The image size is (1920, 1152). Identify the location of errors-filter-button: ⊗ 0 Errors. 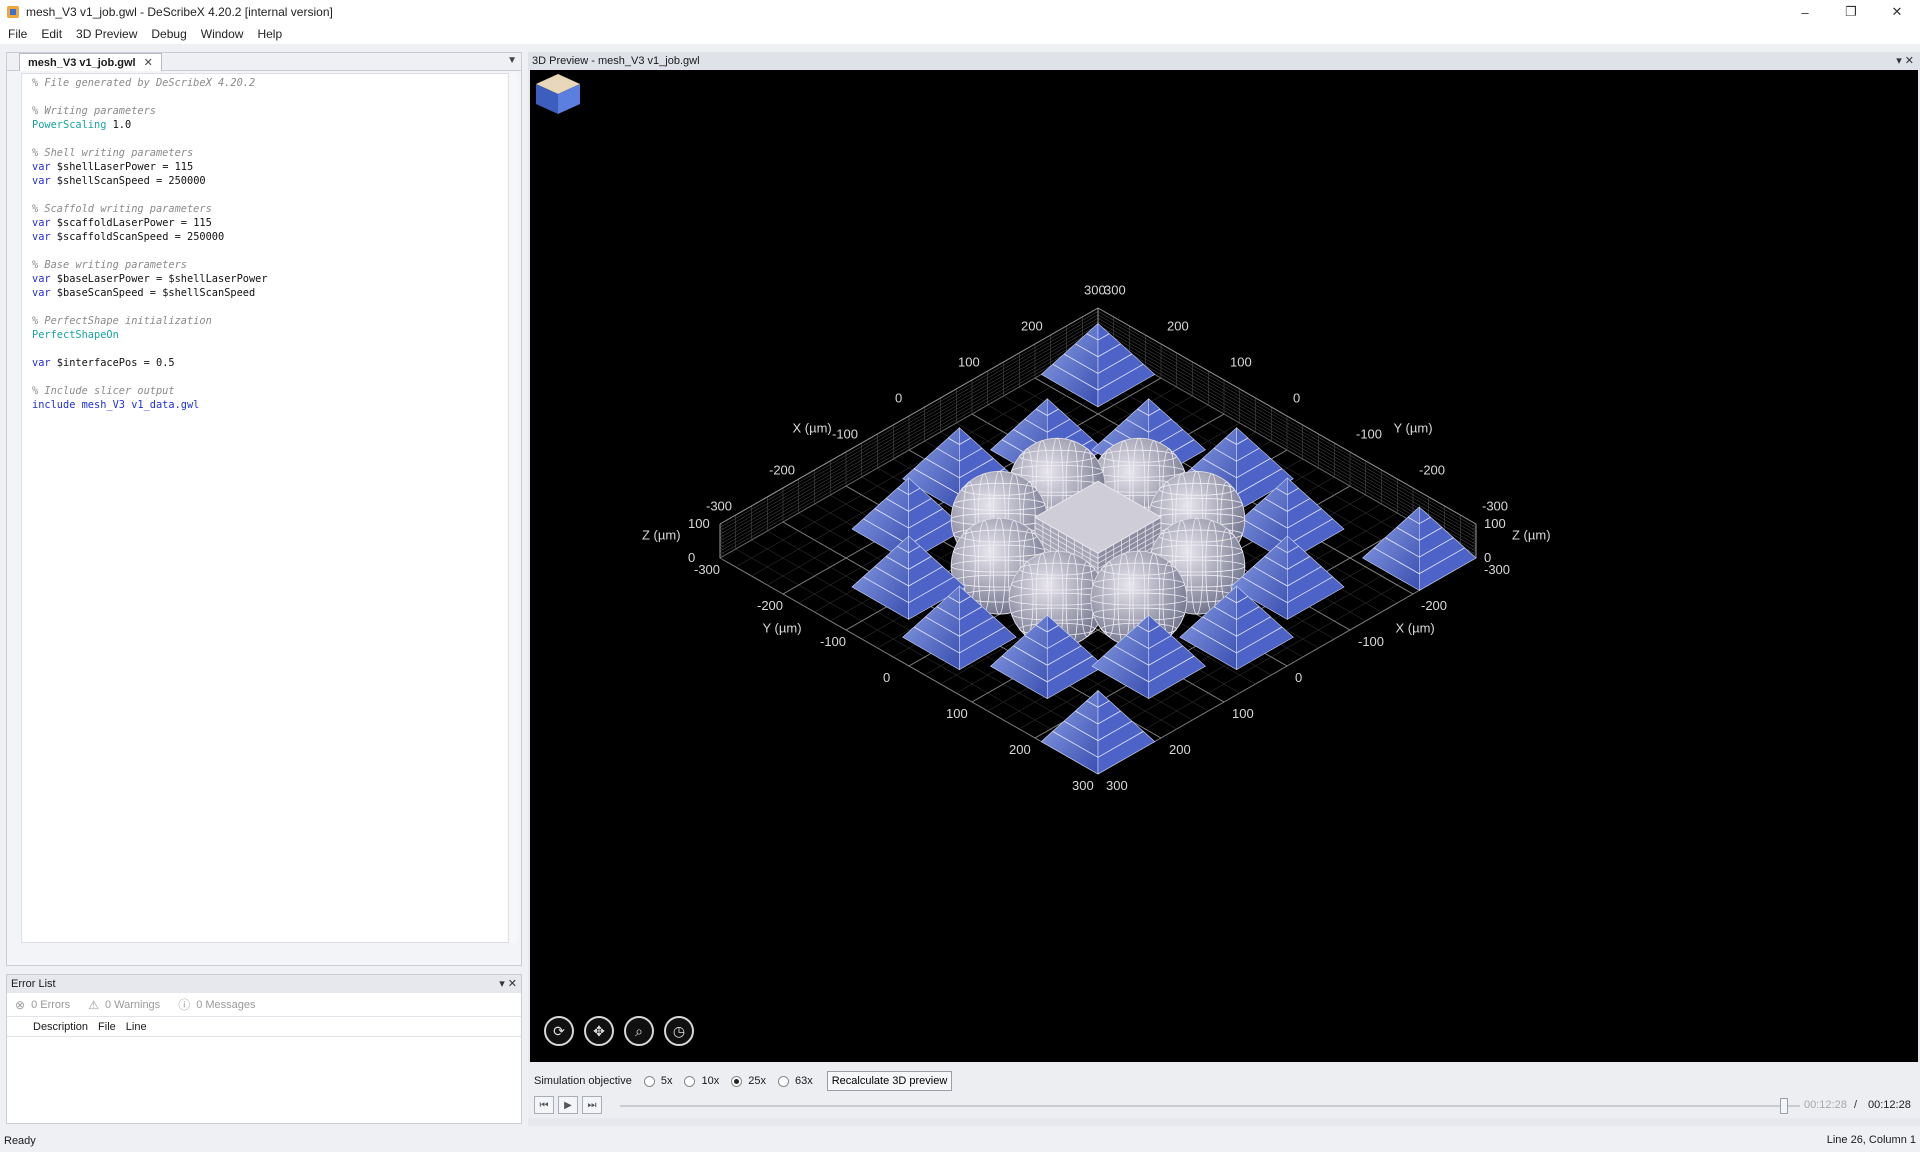
(42, 1005).